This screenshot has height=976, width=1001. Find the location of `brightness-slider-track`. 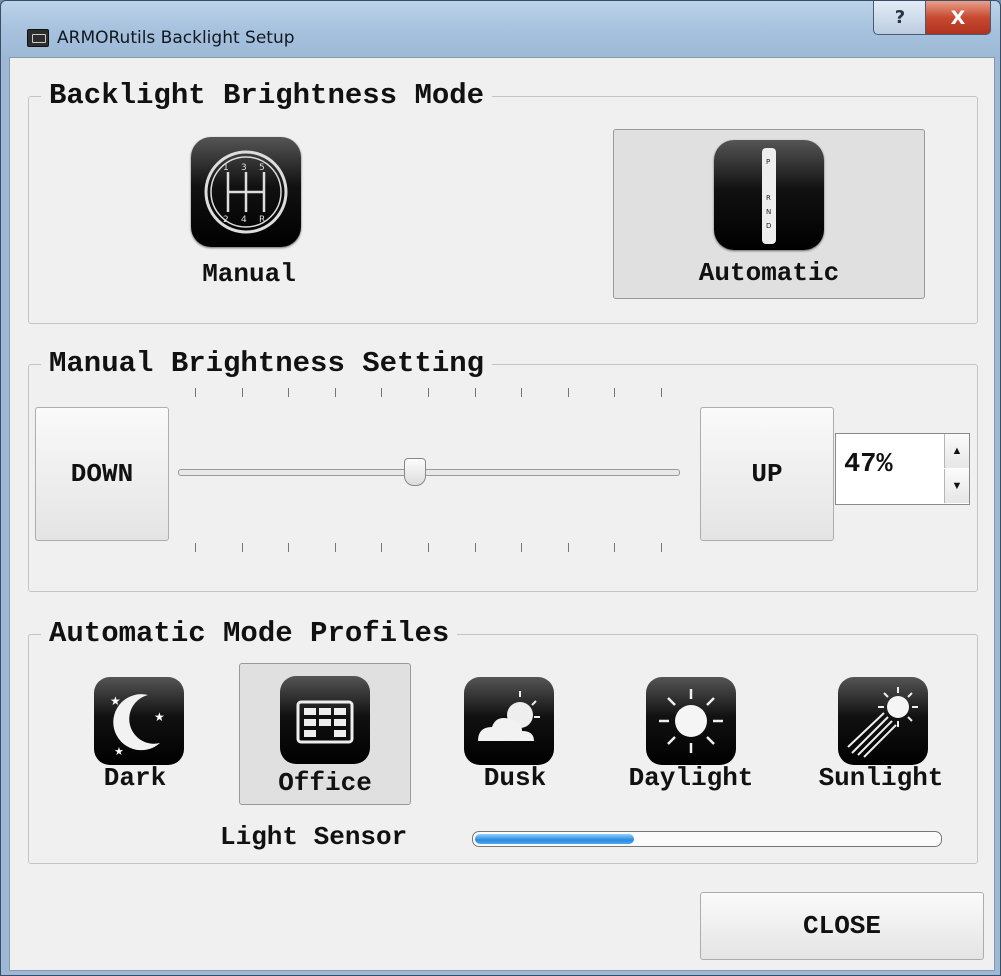

brightness-slider-track is located at coordinates (429, 472).